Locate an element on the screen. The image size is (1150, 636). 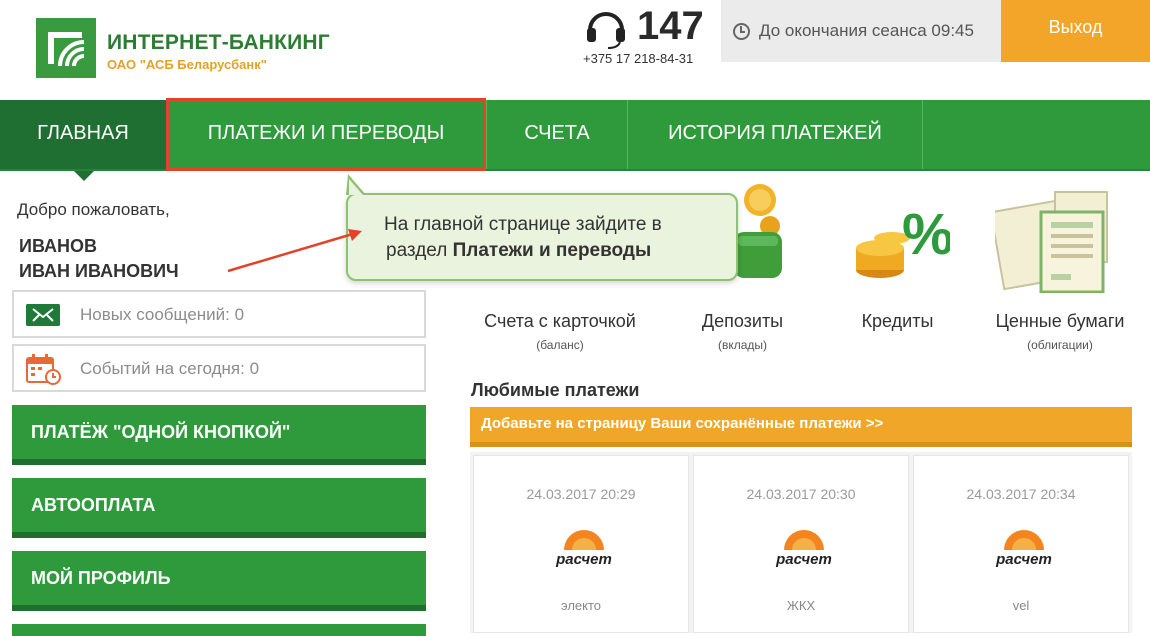
product-card-securities: Ценные бумаги (облигации) is located at coordinates (1060, 270).